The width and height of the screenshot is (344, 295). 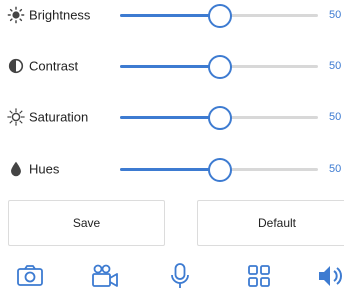 I want to click on camera-icon, so click(x=30, y=275).